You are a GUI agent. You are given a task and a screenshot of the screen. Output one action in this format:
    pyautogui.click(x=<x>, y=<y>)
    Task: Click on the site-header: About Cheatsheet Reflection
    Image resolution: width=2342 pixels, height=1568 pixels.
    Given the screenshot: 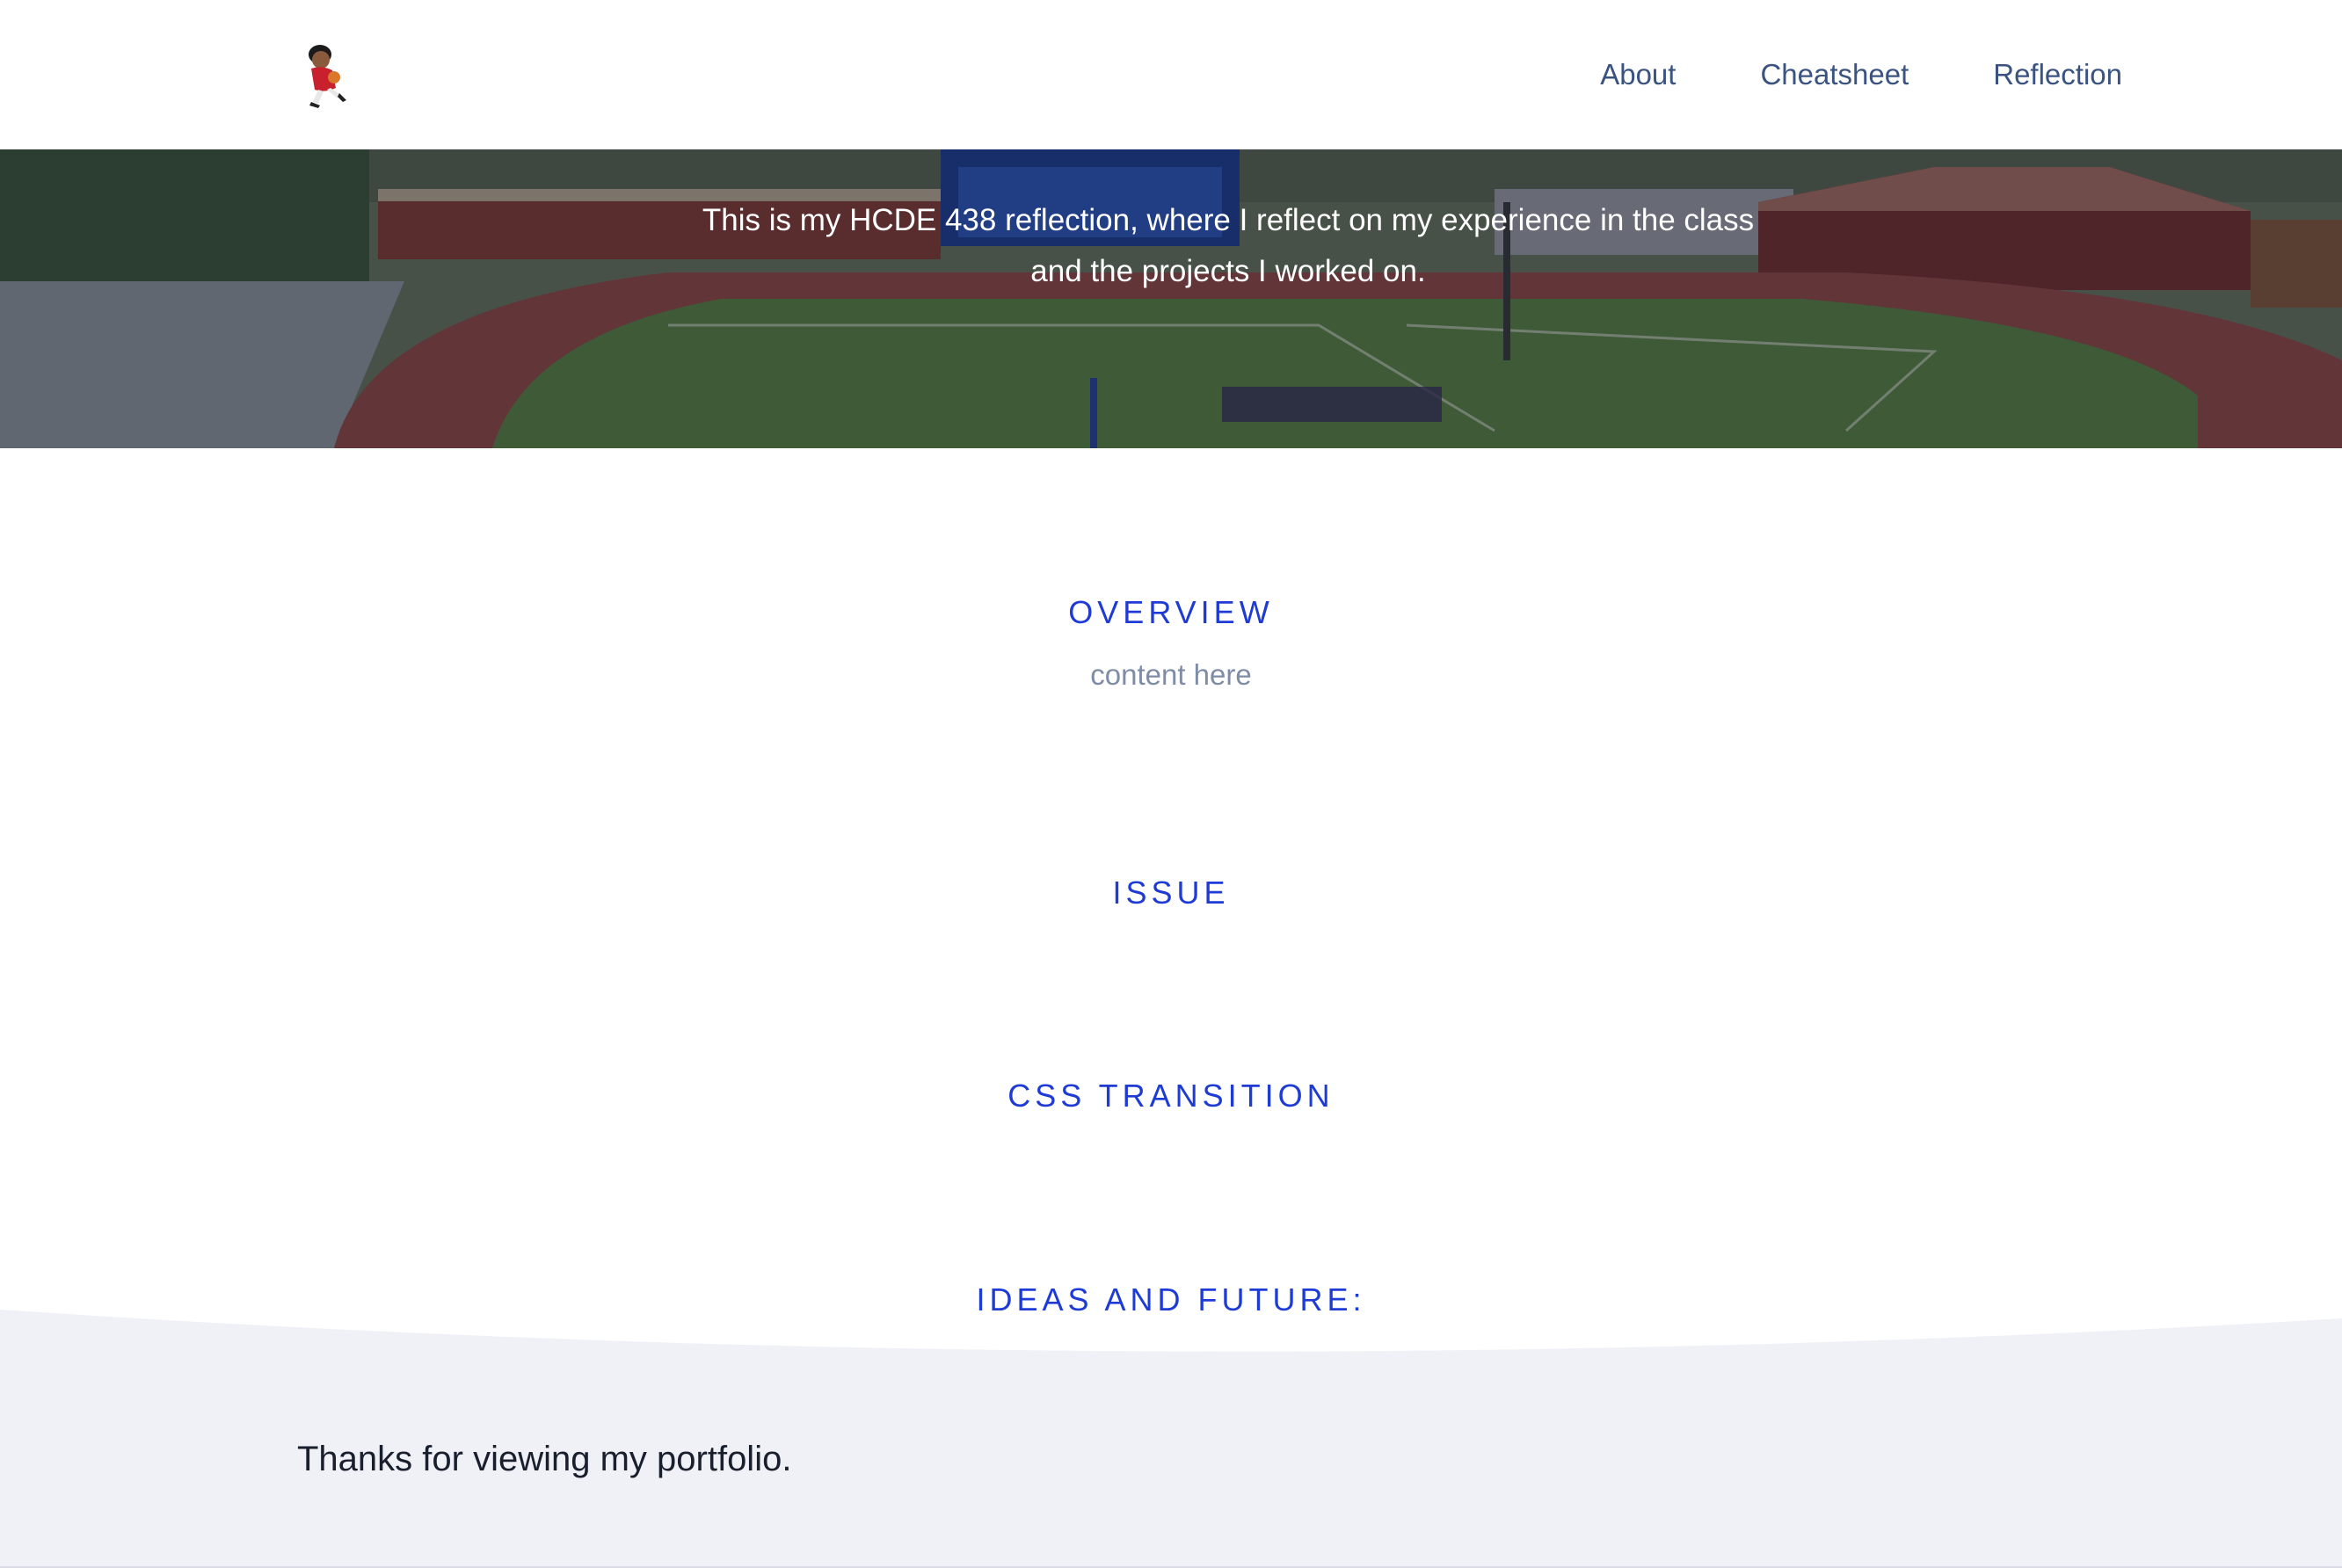 What is the action you would take?
    pyautogui.click(x=1171, y=74)
    